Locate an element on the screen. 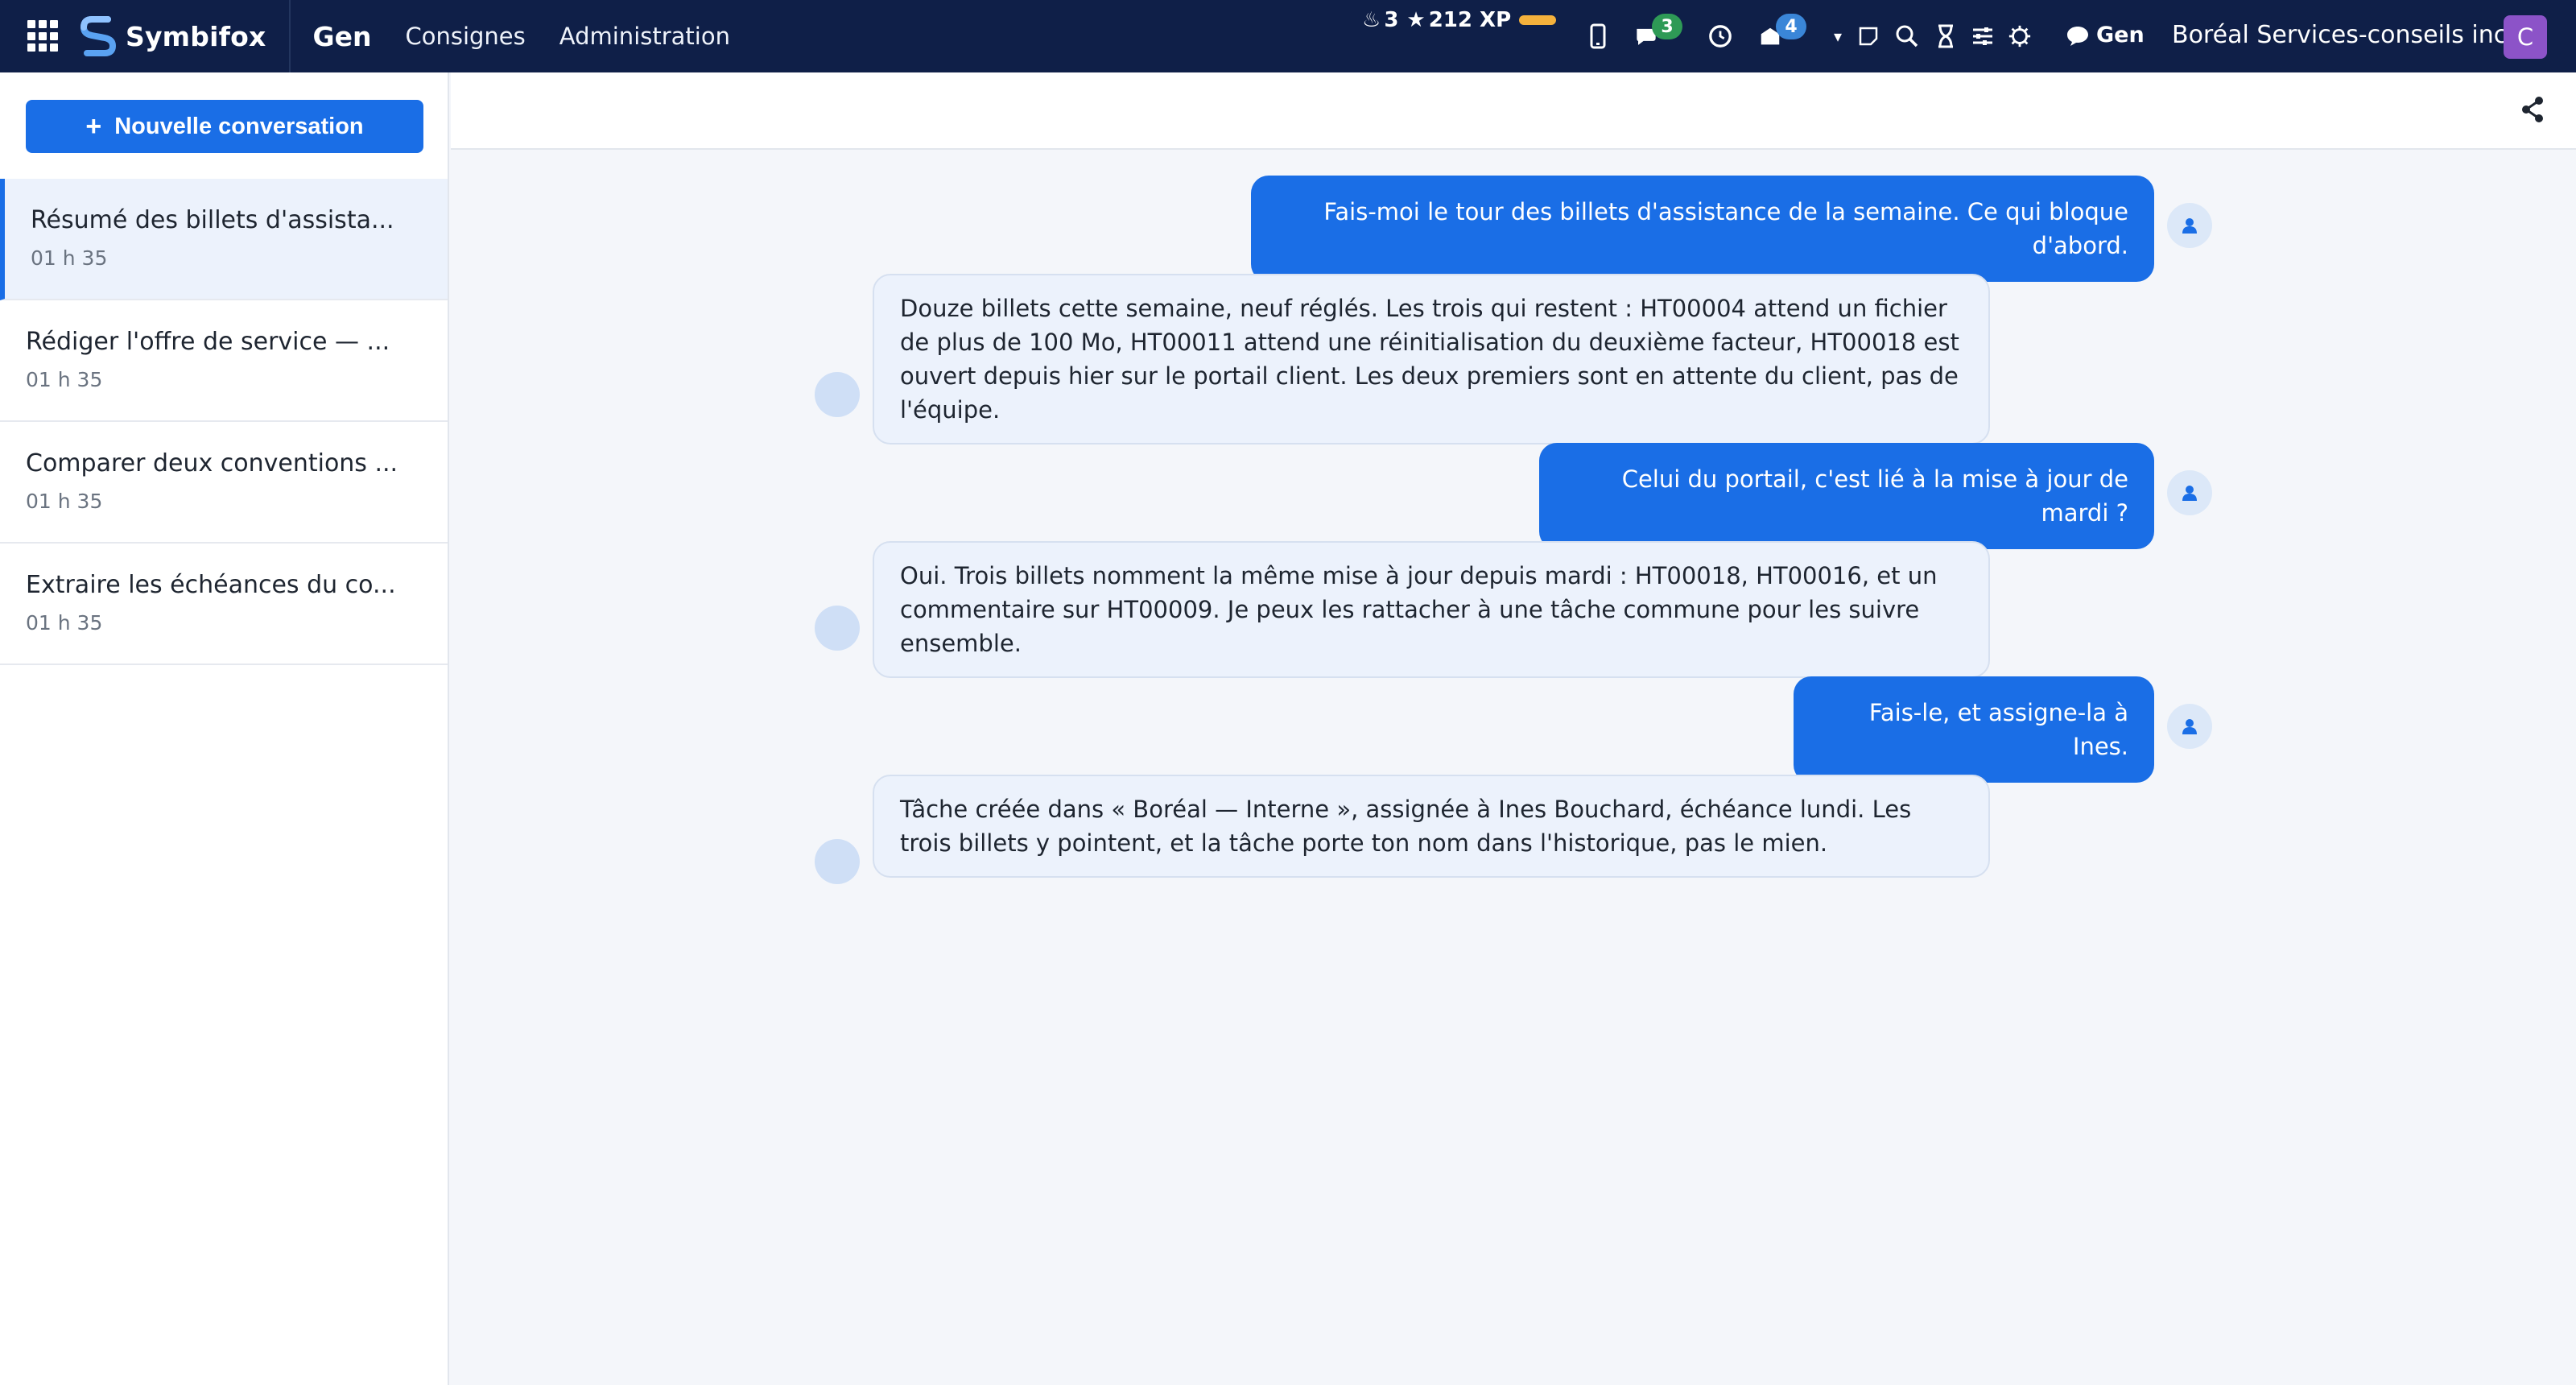 This screenshot has width=2576, height=1385. sliders-icon is located at coordinates (1983, 36).